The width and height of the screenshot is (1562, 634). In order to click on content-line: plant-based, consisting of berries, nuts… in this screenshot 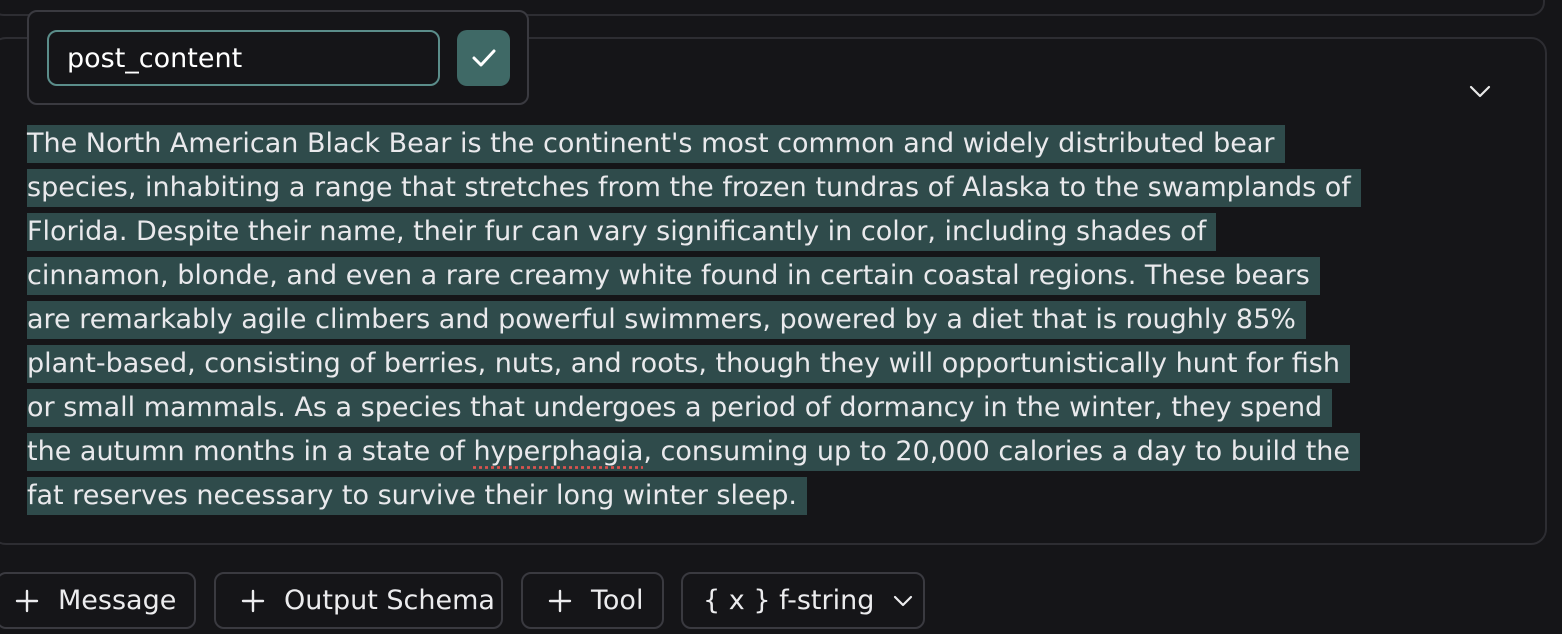, I will do `click(747, 364)`.